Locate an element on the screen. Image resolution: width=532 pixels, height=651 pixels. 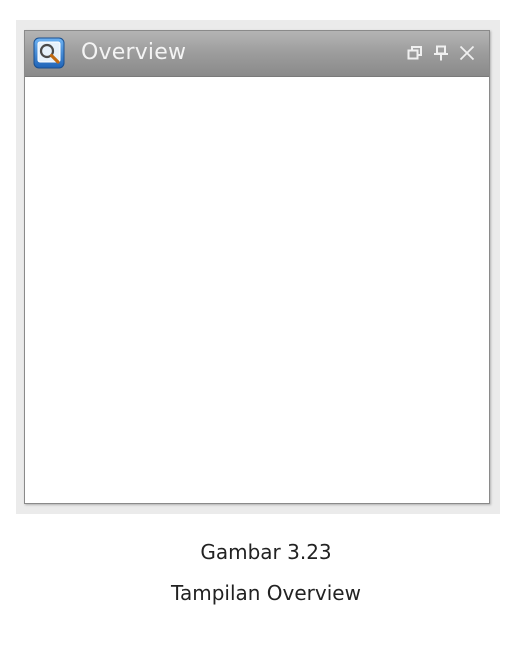
float-window-icon is located at coordinates (415, 53).